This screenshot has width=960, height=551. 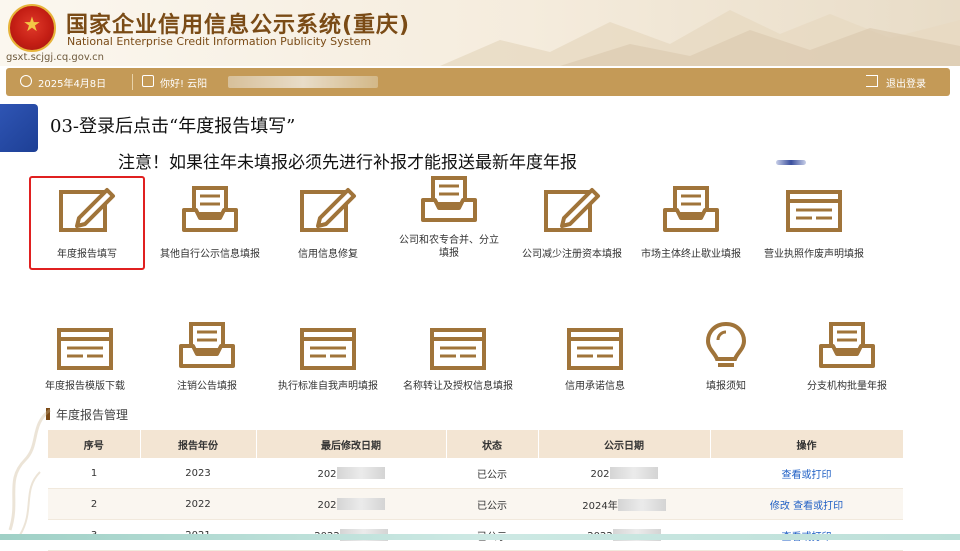 I want to click on tile-merger-split: 公司和农专合并、分立 填报, so click(x=449, y=220).